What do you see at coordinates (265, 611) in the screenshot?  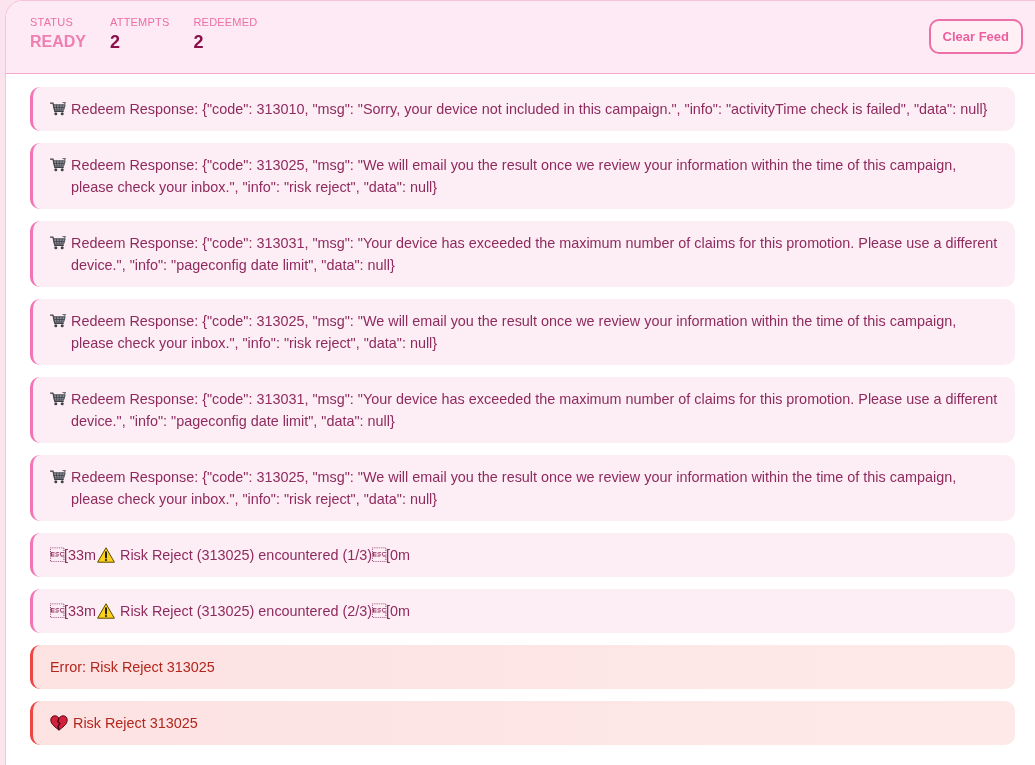 I see `message-text: Risk Reject (313025) encountered (2/3)[0m` at bounding box center [265, 611].